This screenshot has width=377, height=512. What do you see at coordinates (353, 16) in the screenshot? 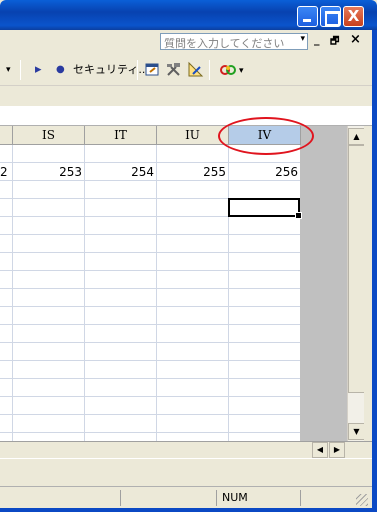
I see `close-button: X` at bounding box center [353, 16].